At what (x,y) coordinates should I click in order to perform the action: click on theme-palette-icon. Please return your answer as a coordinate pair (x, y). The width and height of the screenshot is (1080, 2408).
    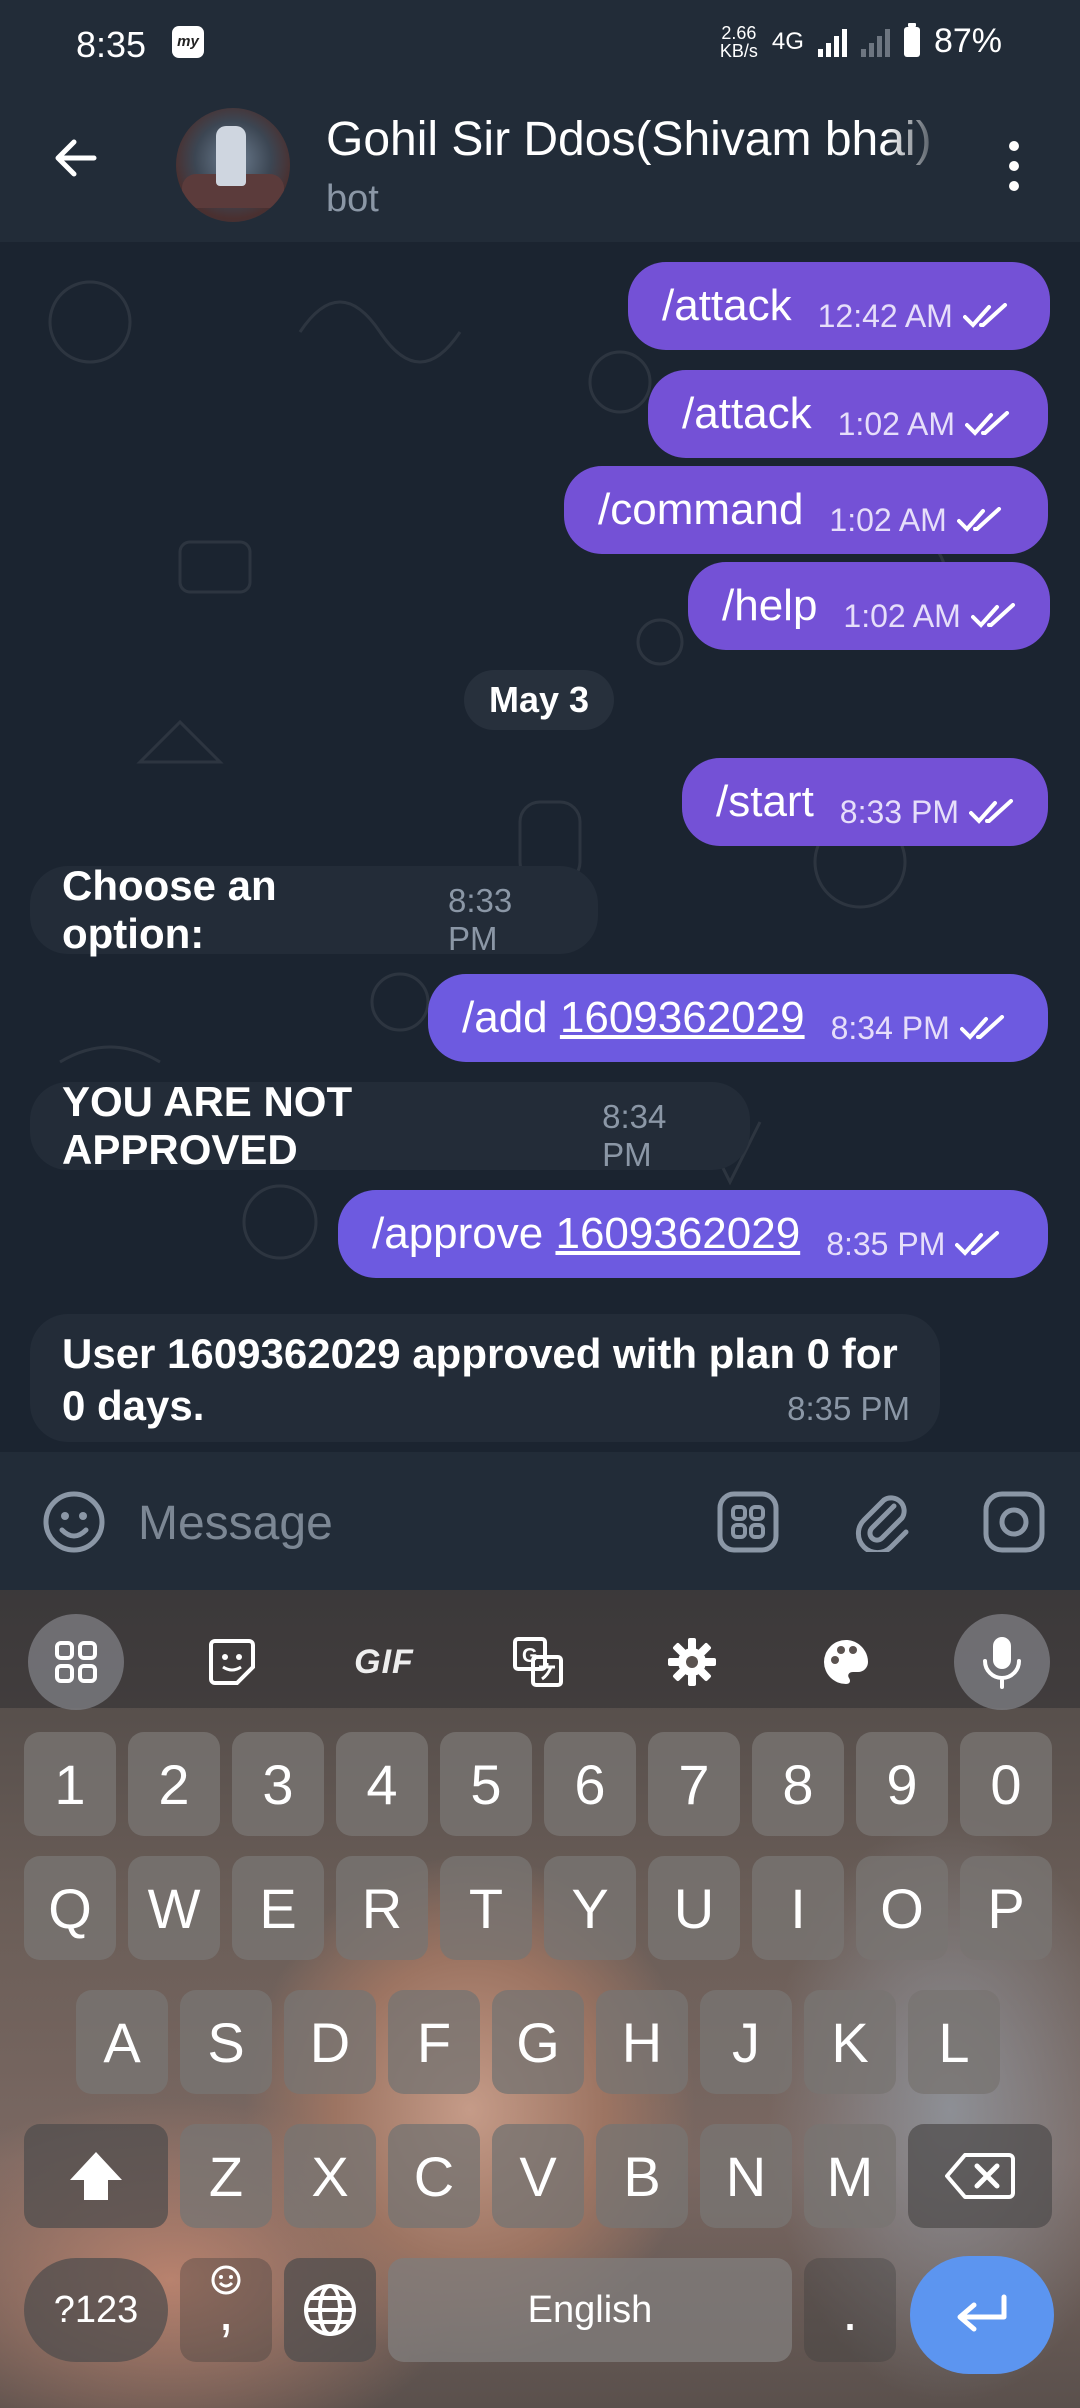
    Looking at the image, I should click on (846, 1662).